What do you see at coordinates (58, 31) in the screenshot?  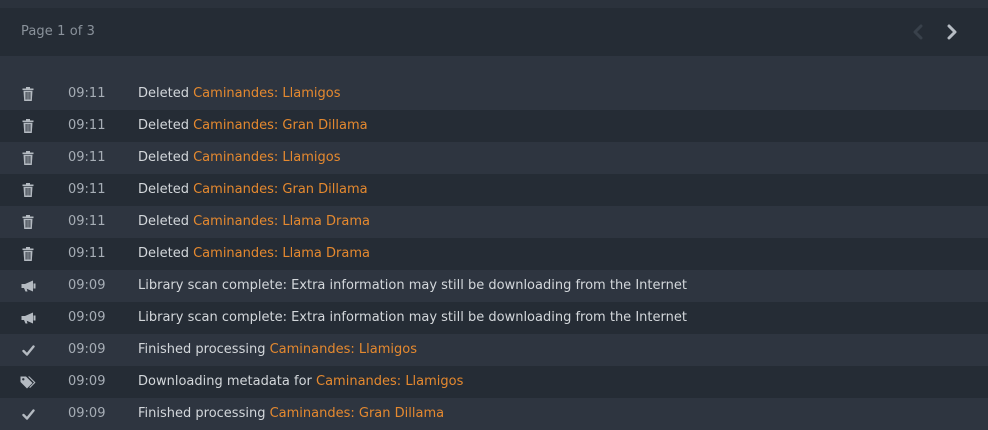 I see `page-indicator: Page 1 of 3` at bounding box center [58, 31].